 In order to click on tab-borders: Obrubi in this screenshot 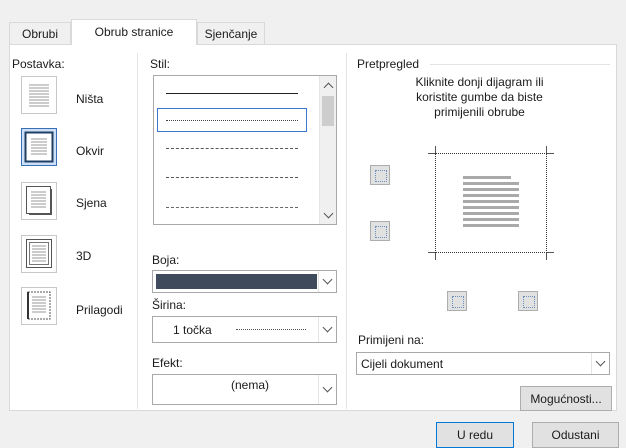, I will do `click(40, 33)`.